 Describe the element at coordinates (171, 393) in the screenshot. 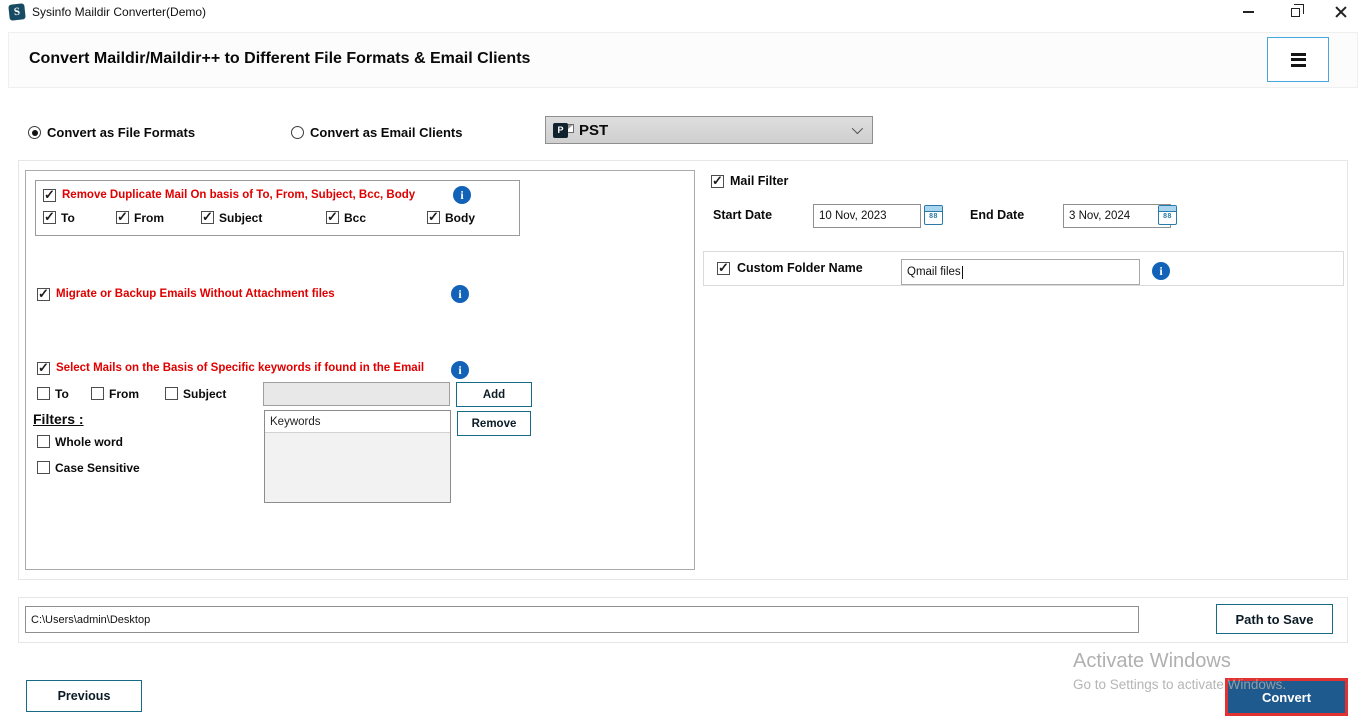

I see `checkbox-kw-subject` at that location.